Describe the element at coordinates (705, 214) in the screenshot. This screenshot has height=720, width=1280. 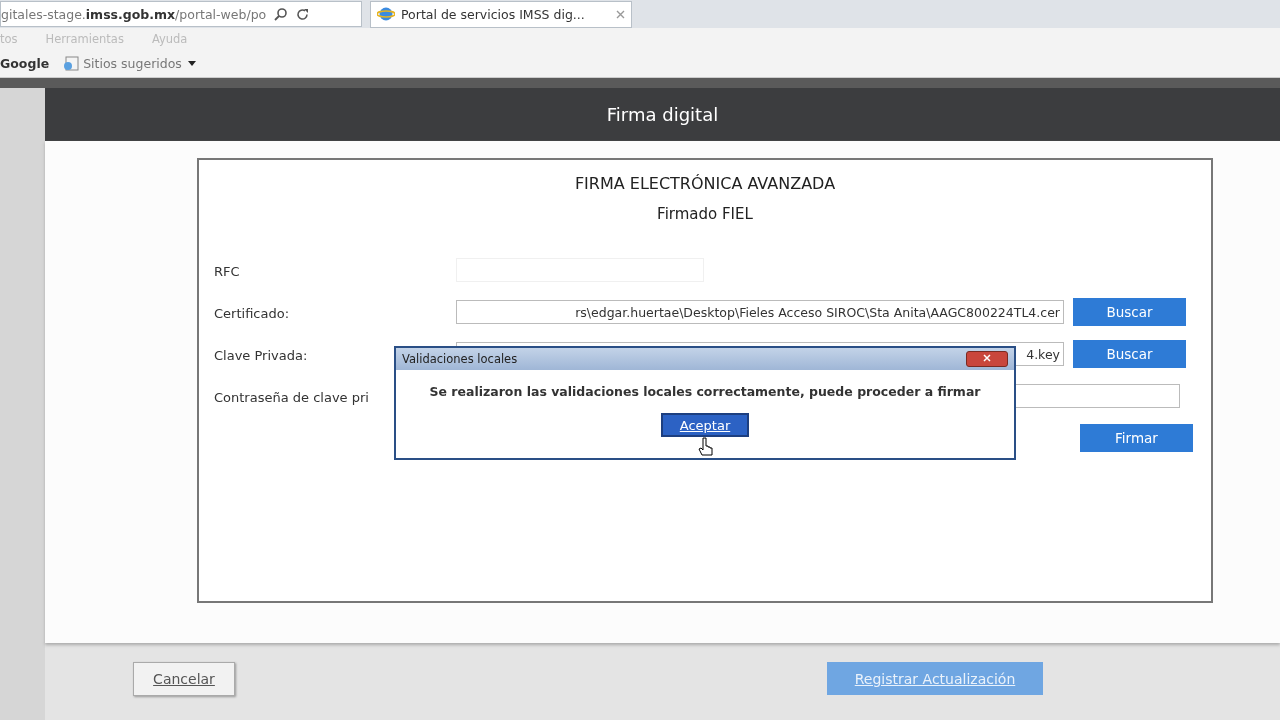
I see `form-subtitle: Firmado FIEL` at that location.